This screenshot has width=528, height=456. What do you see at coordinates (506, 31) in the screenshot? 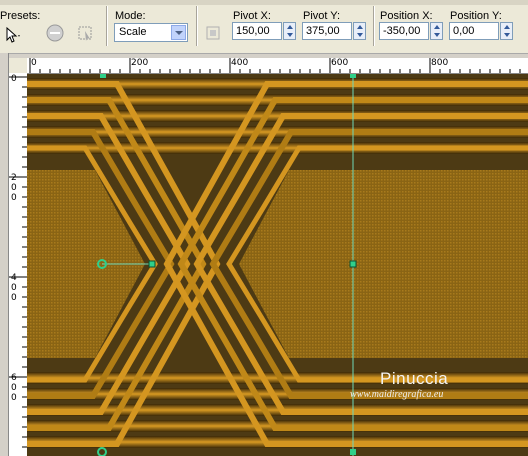
I see `position-y-spinner` at bounding box center [506, 31].